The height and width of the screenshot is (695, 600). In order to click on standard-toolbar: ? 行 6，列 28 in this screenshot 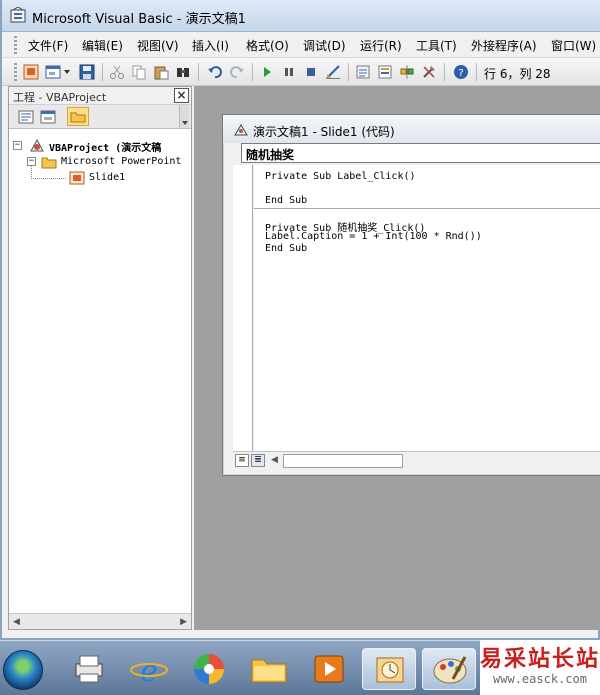, I will do `click(301, 72)`.